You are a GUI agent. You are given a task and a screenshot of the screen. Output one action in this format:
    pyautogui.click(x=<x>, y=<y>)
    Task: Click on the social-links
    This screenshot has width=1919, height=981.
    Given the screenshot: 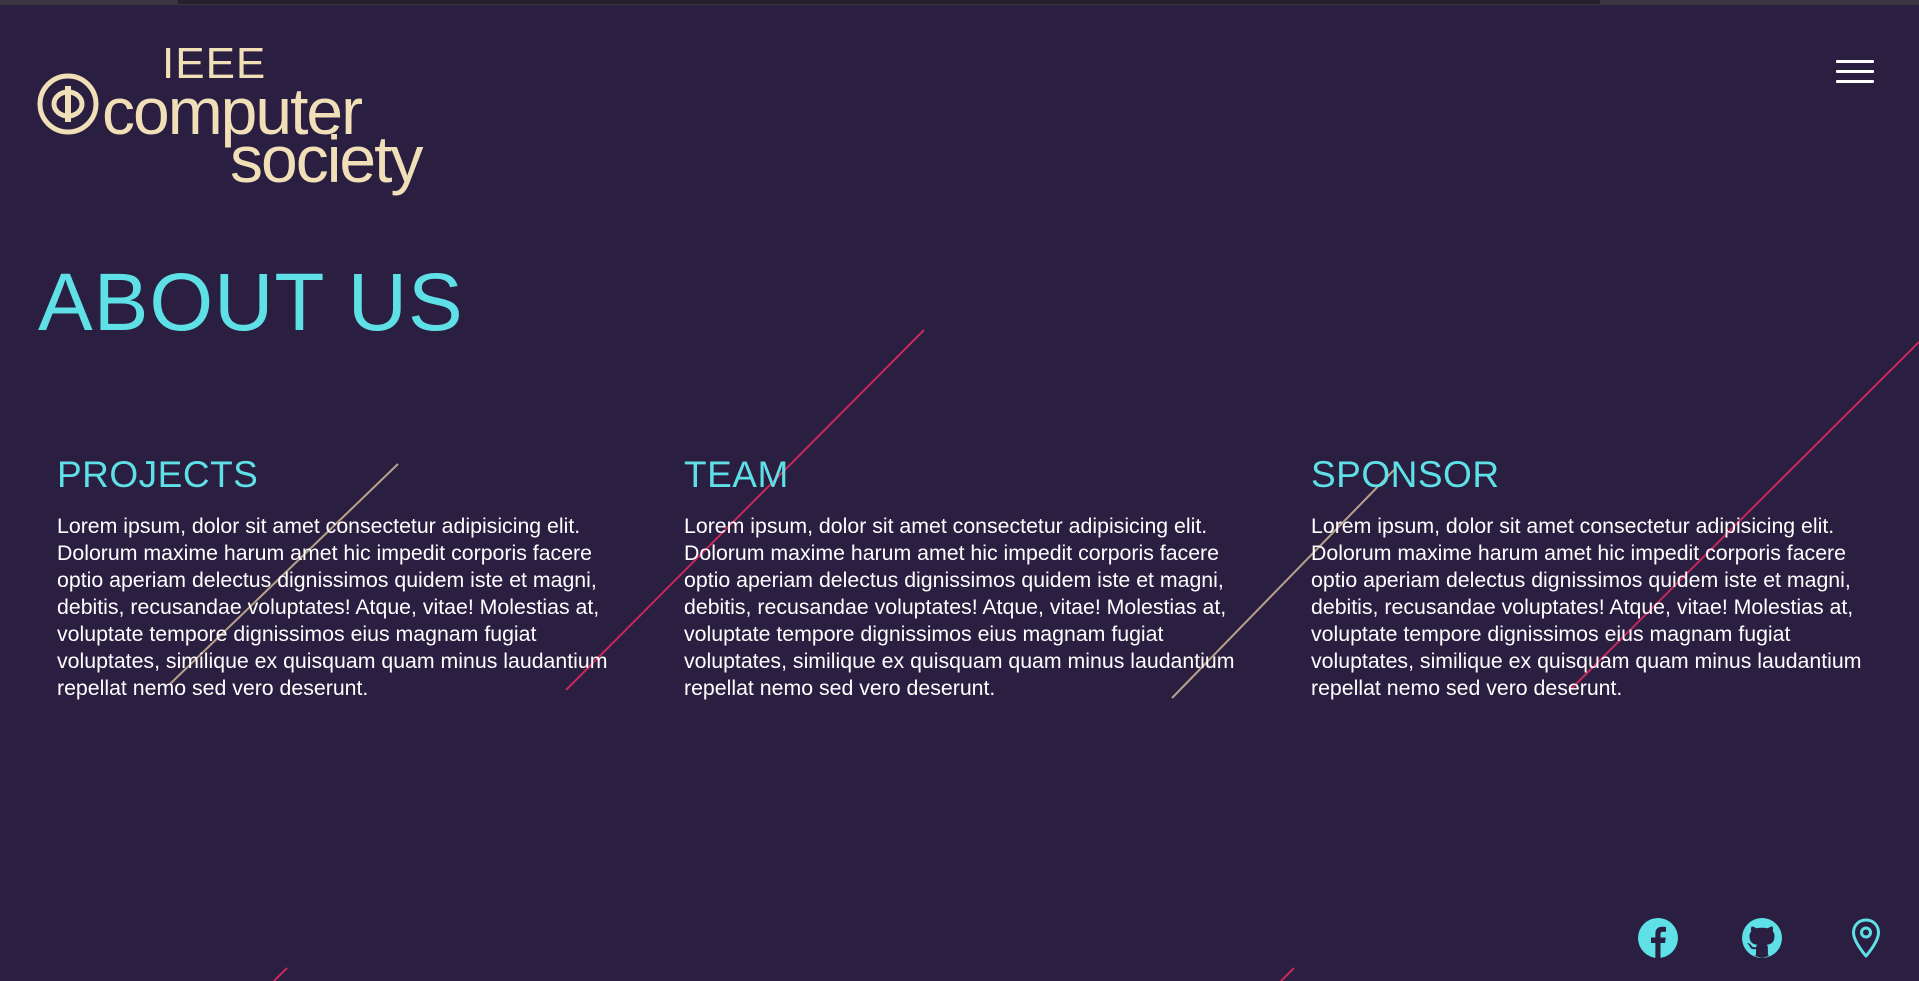 What is the action you would take?
    pyautogui.click(x=1770, y=939)
    